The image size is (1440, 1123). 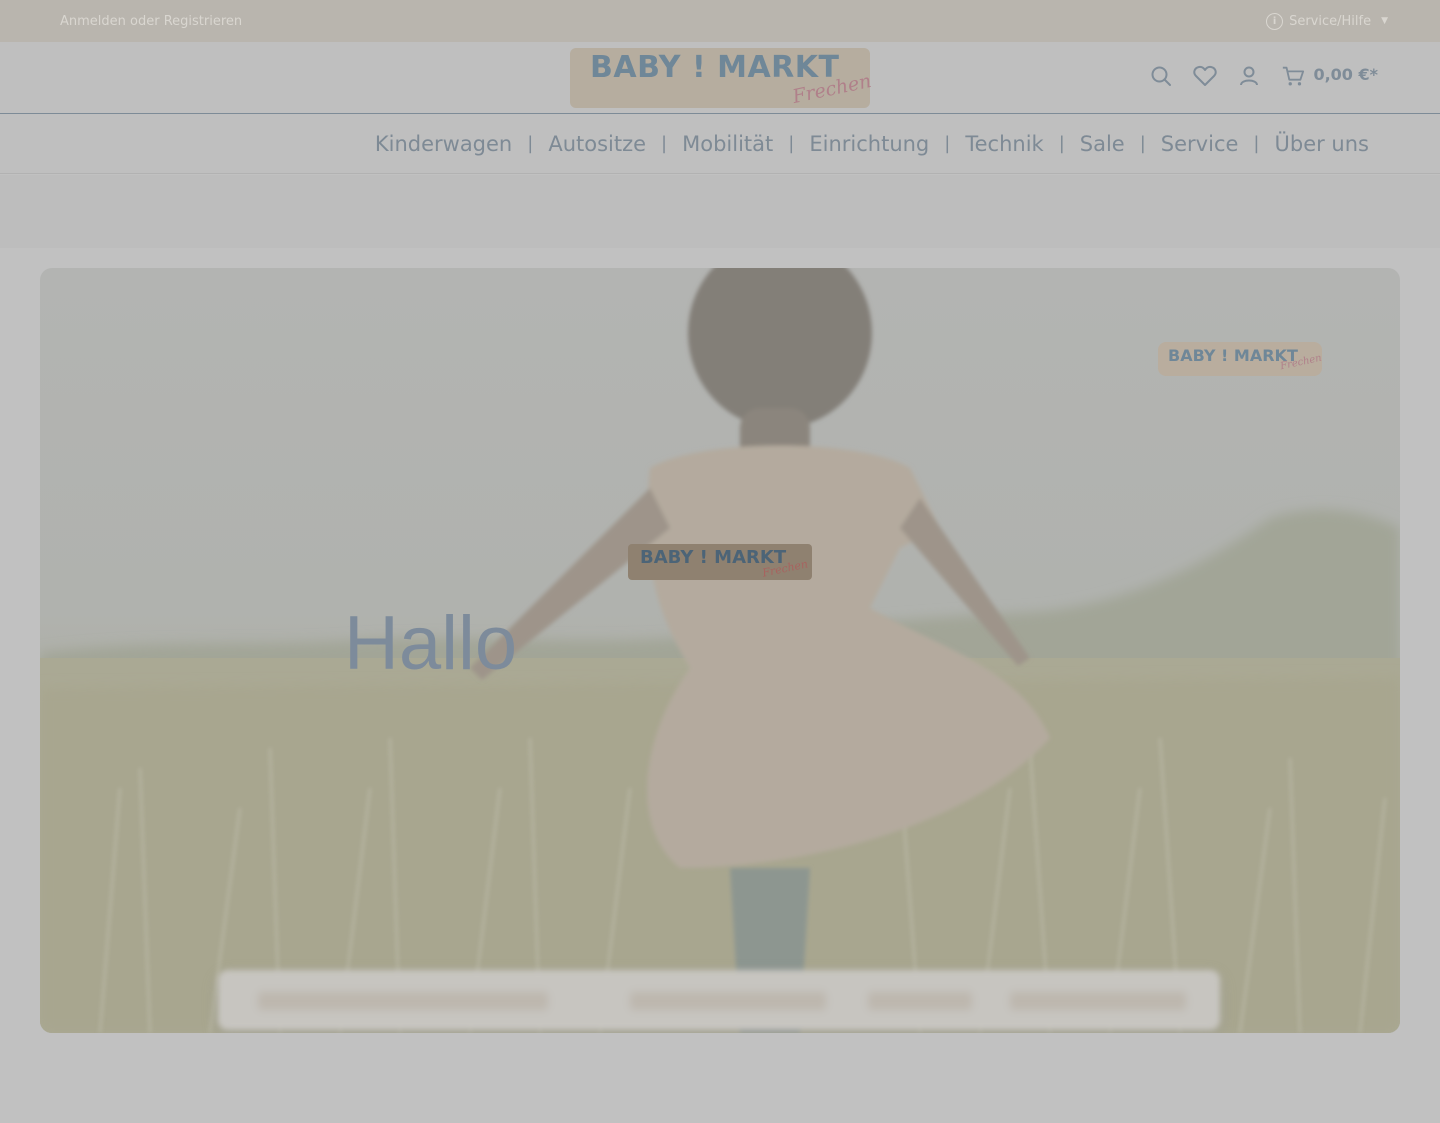 What do you see at coordinates (715, 67) in the screenshot?
I see `logo-main-text: BABY ! MARKT` at bounding box center [715, 67].